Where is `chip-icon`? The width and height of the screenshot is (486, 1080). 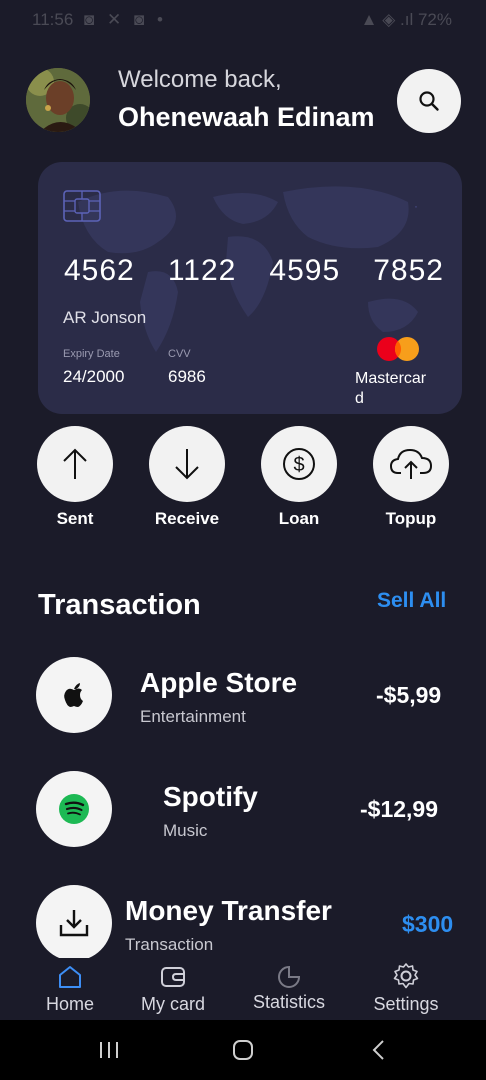 chip-icon is located at coordinates (82, 206).